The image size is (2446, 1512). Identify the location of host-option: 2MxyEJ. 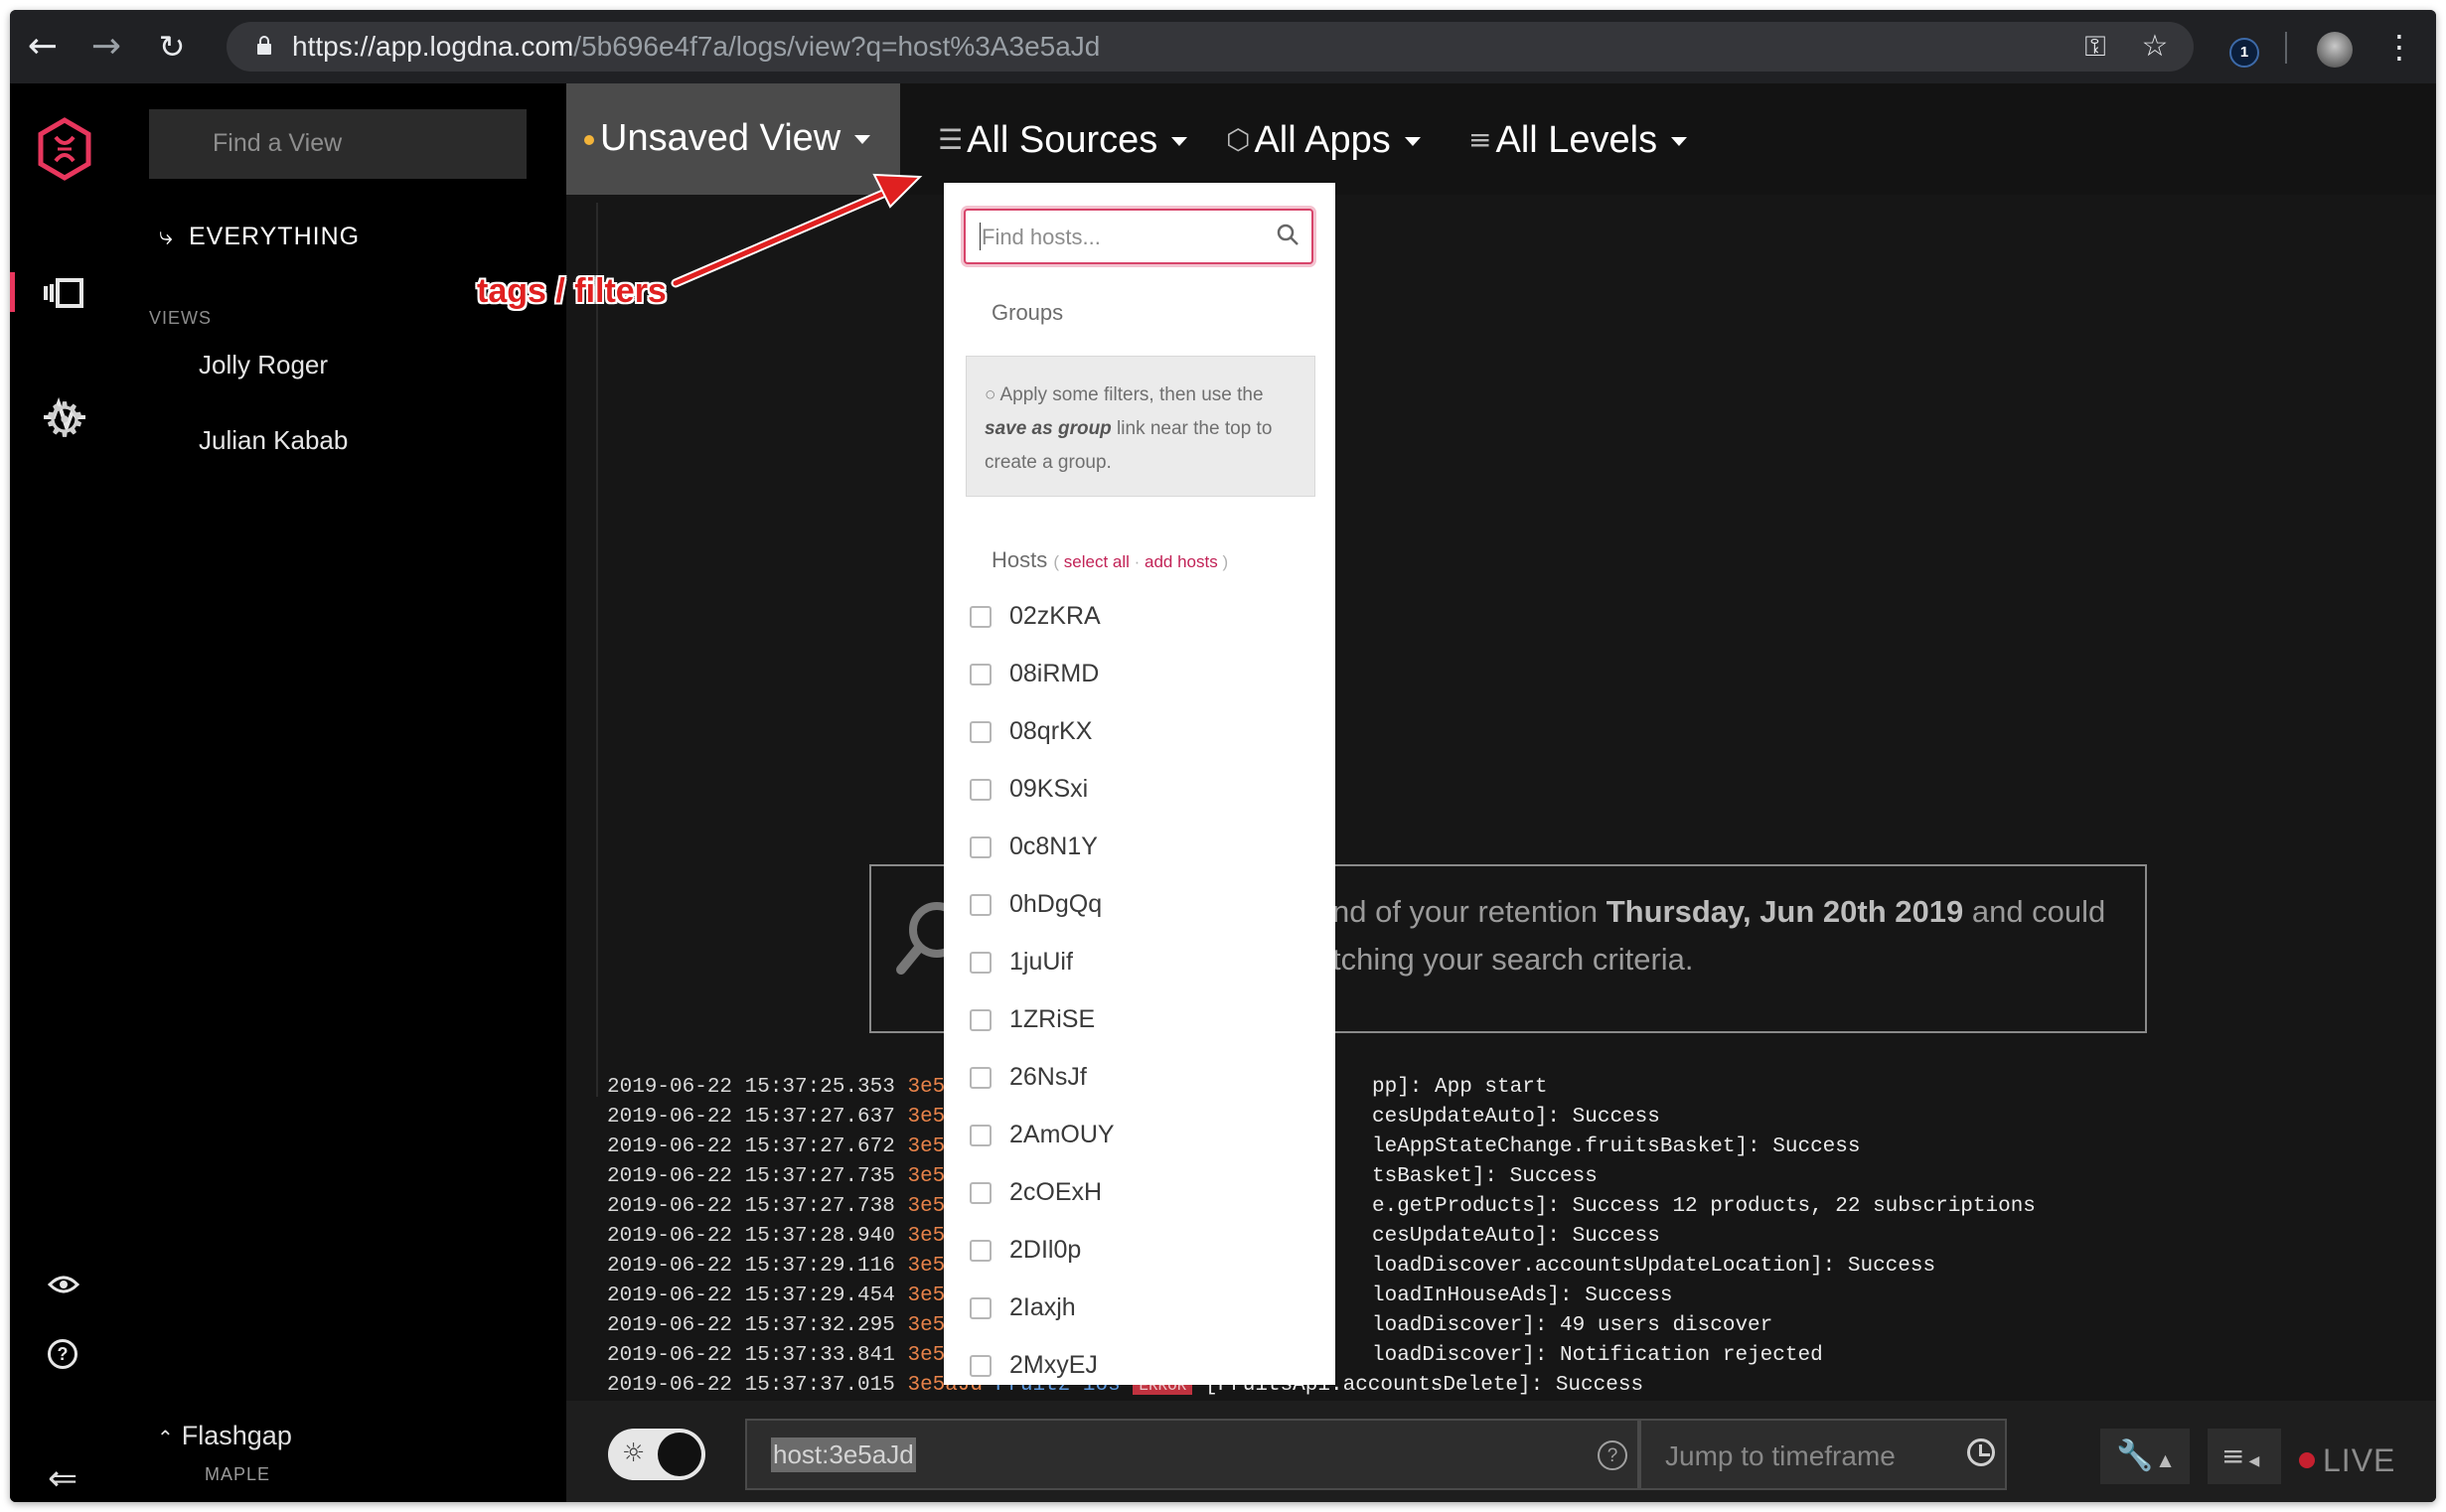
(1034, 1368).